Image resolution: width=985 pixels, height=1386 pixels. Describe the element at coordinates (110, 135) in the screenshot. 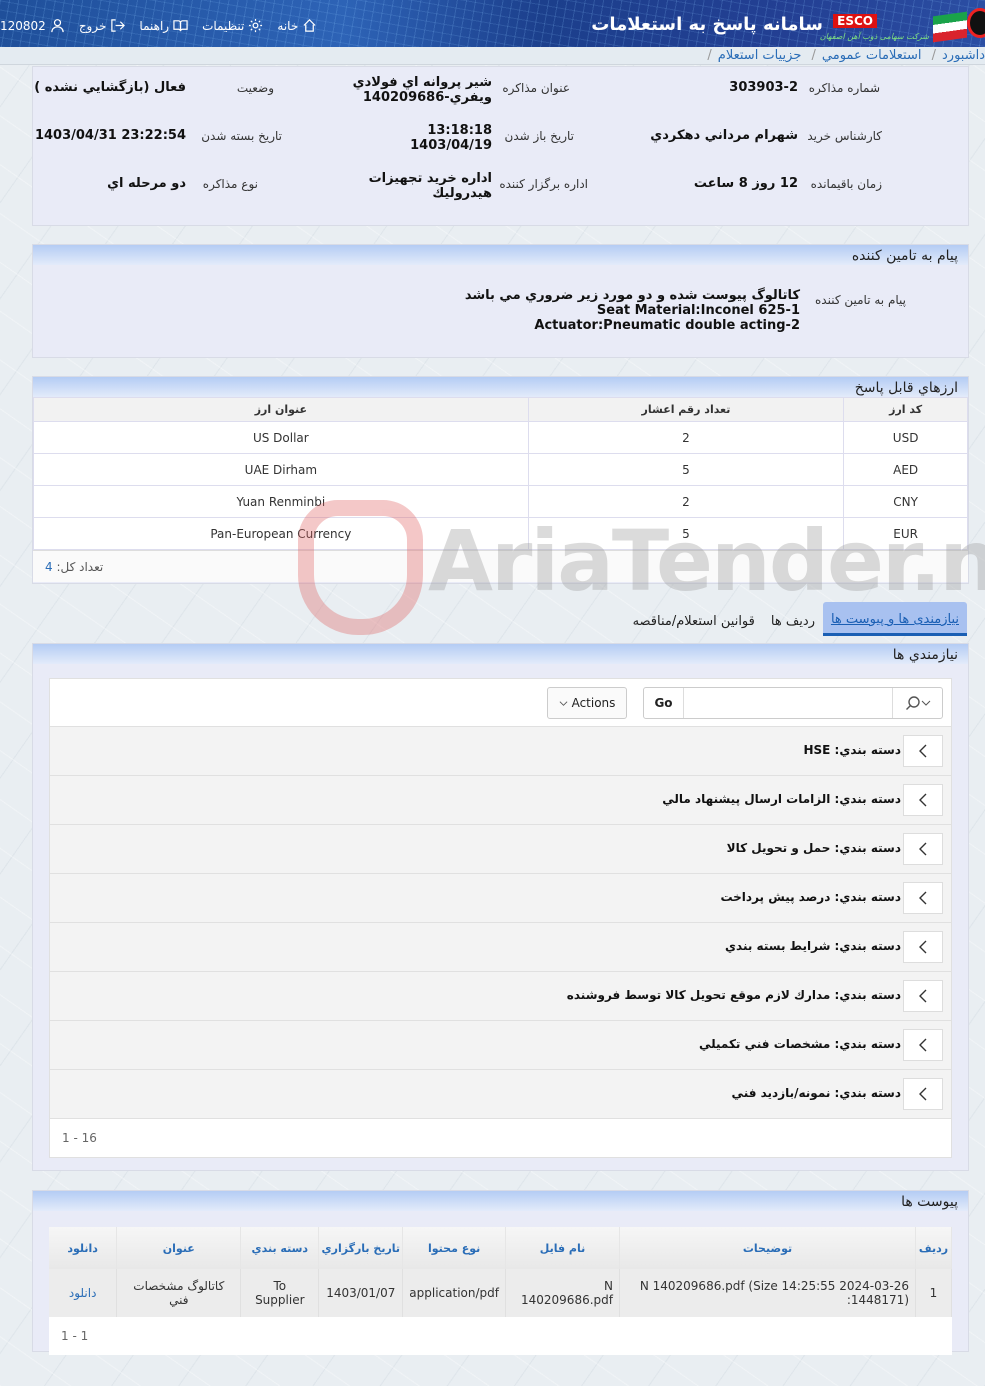

I see `close-date-value: 1403/04/31 23:22:54` at that location.